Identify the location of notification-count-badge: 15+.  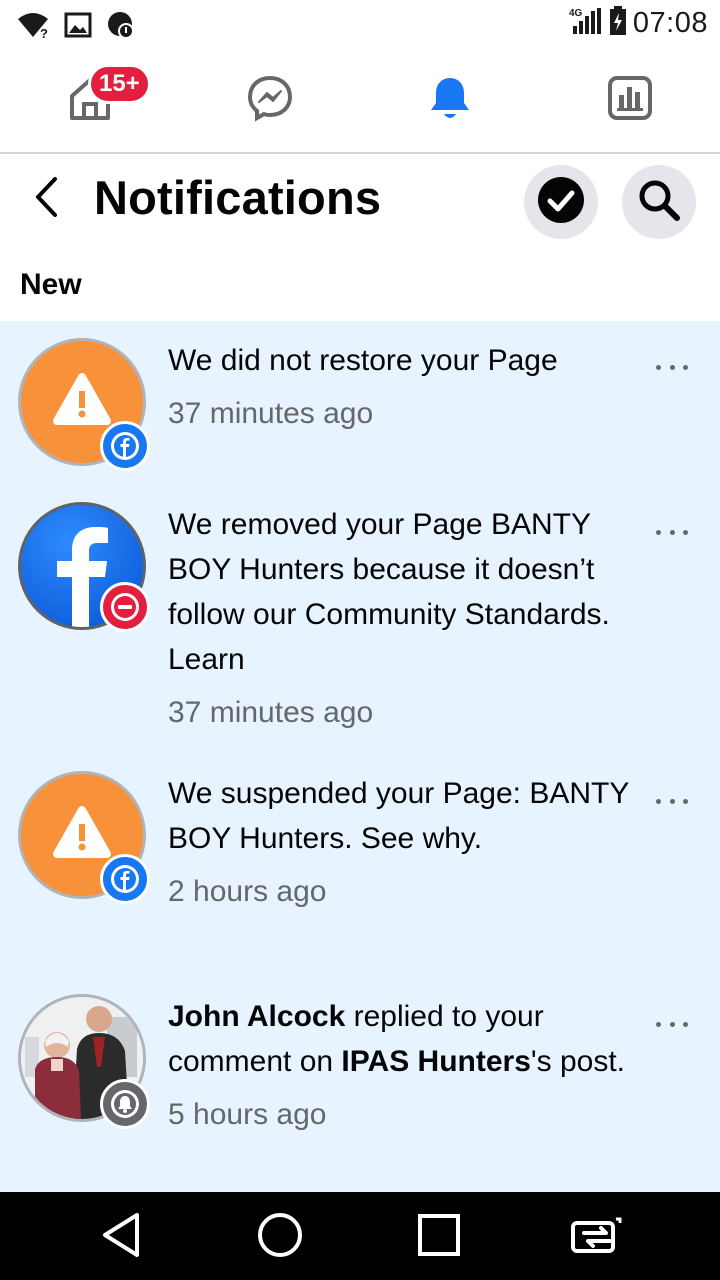
(119, 84).